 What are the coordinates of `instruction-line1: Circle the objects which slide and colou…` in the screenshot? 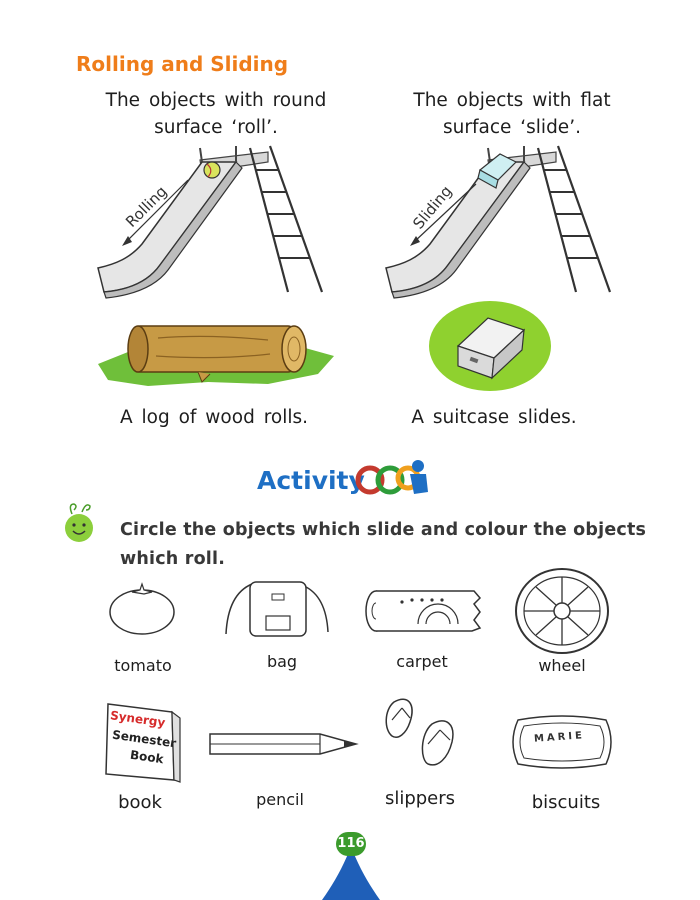 It's located at (383, 530).